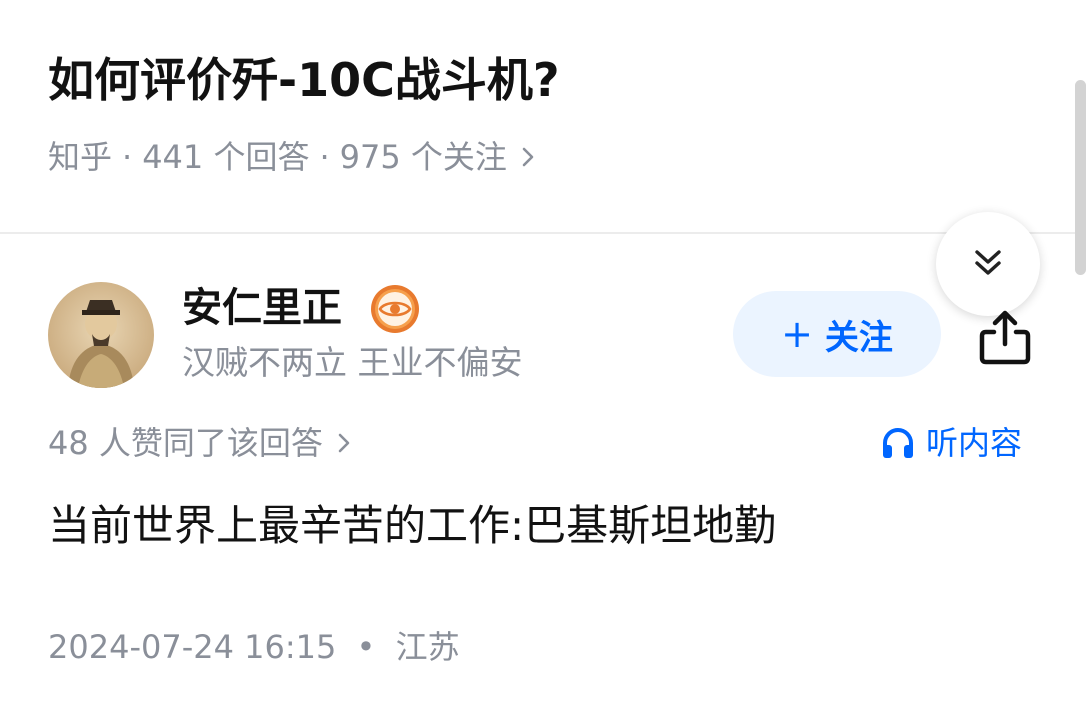 The width and height of the screenshot is (1086, 710). I want to click on follow-button: + 关注, so click(837, 334).